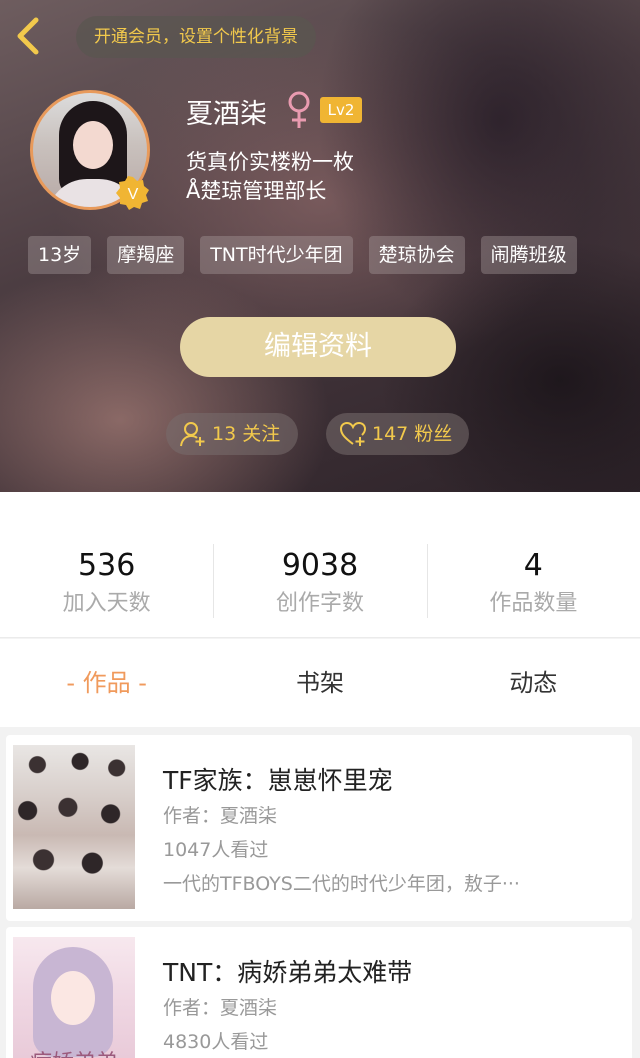 This screenshot has height=1058, width=640. I want to click on back-button, so click(30, 36).